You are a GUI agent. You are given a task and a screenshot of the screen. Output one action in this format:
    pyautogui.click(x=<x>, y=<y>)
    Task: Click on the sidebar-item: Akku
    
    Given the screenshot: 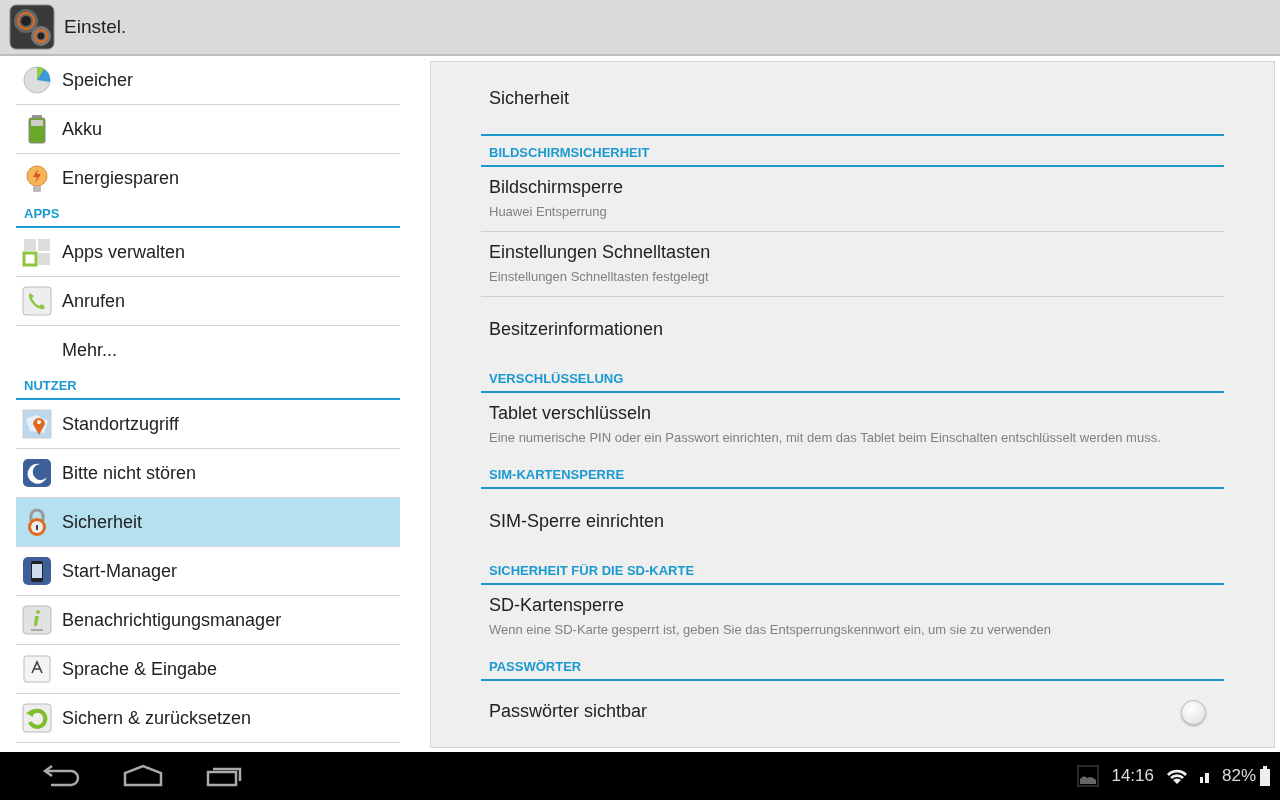 What is the action you would take?
    pyautogui.click(x=208, y=129)
    